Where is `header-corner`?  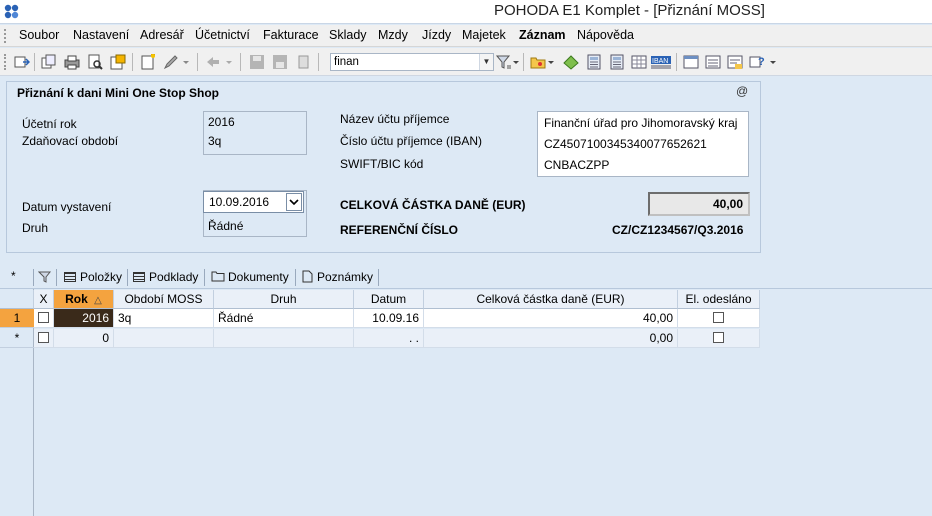
header-corner is located at coordinates (17, 299).